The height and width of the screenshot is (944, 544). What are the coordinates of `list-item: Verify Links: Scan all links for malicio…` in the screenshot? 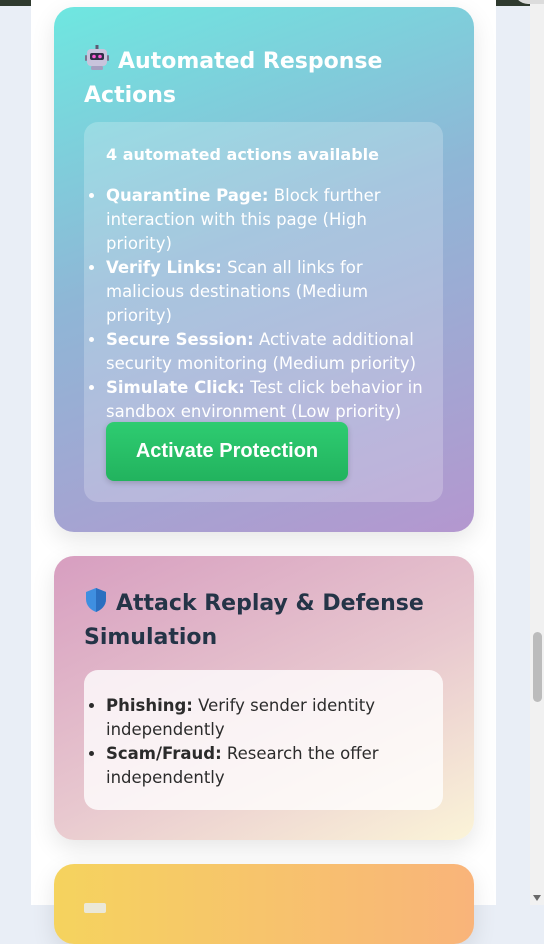 It's located at (271, 292).